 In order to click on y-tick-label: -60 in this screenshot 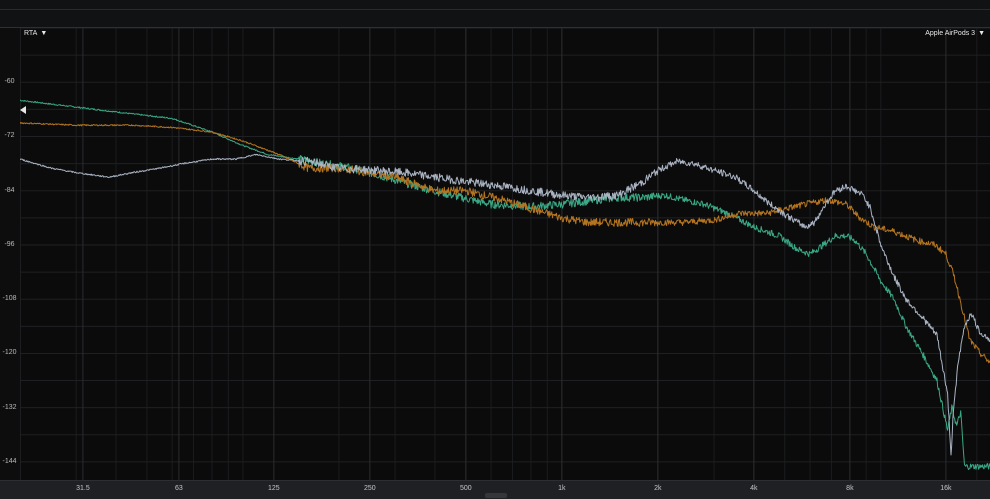, I will do `click(9, 82)`.